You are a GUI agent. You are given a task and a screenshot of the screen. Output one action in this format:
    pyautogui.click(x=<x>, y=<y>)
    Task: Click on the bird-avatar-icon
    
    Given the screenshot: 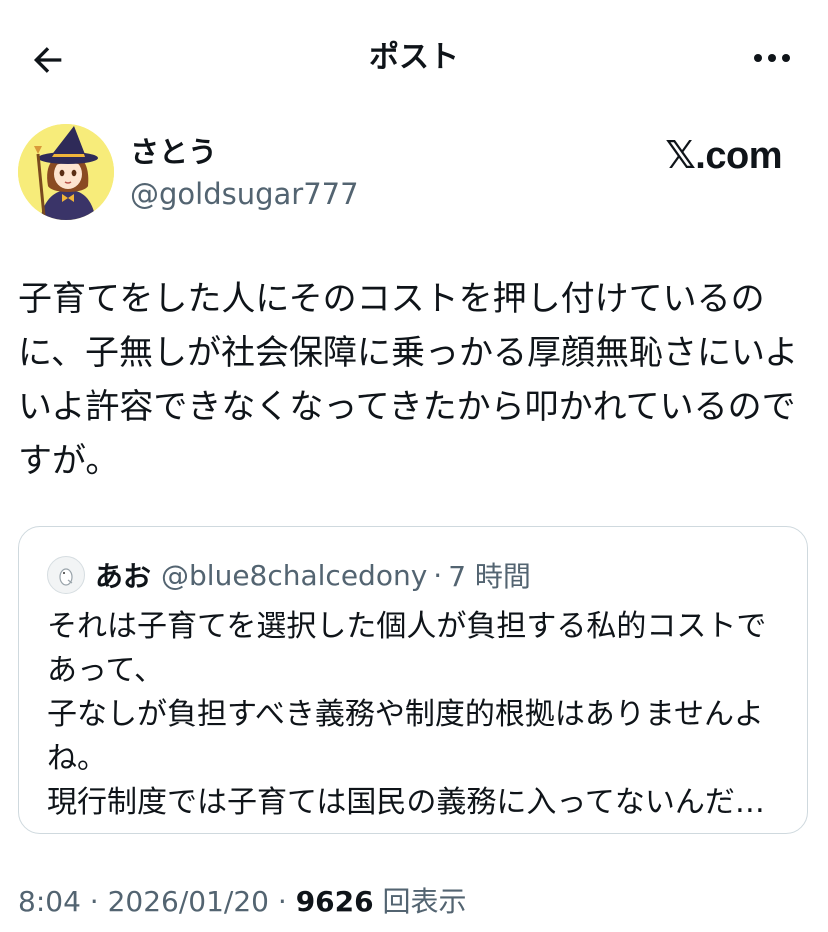 What is the action you would take?
    pyautogui.click(x=66, y=577)
    